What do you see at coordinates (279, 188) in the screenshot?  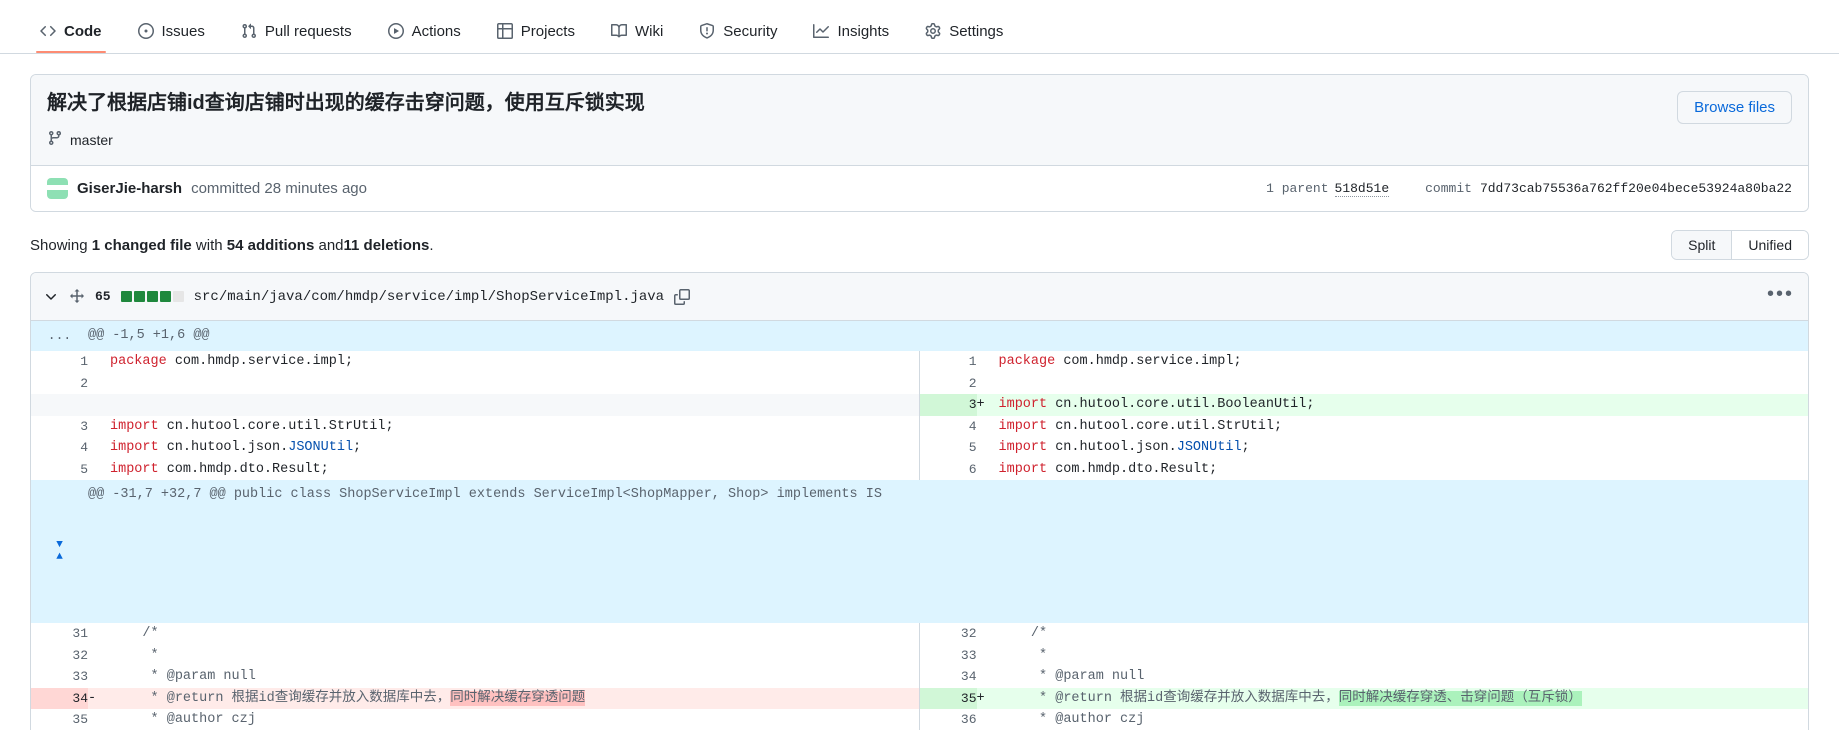 I see `commit-time-text: committed 28 minutes ago` at bounding box center [279, 188].